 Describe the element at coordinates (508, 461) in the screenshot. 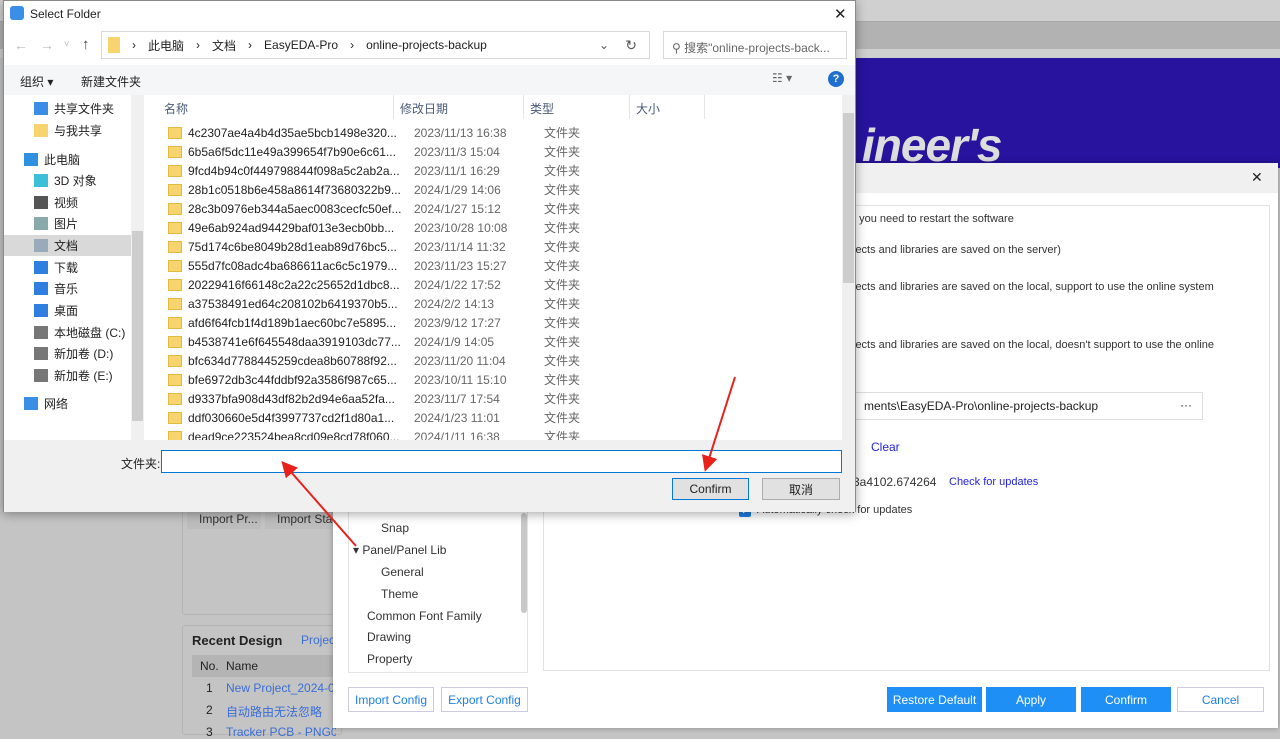

I see `annotation-arrows` at that location.